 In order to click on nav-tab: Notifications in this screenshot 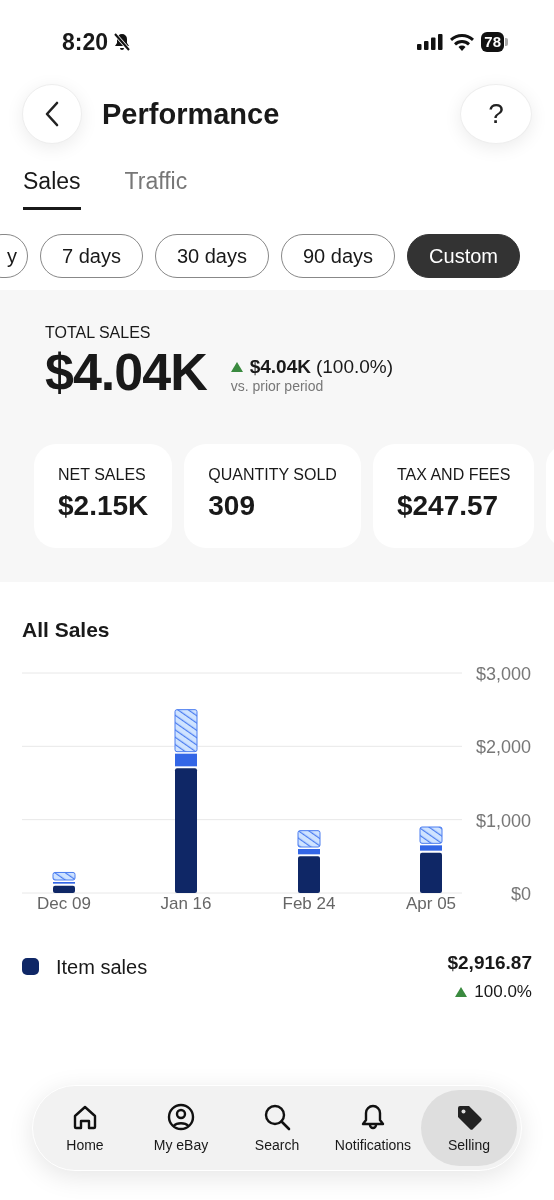, I will do `click(373, 1128)`.